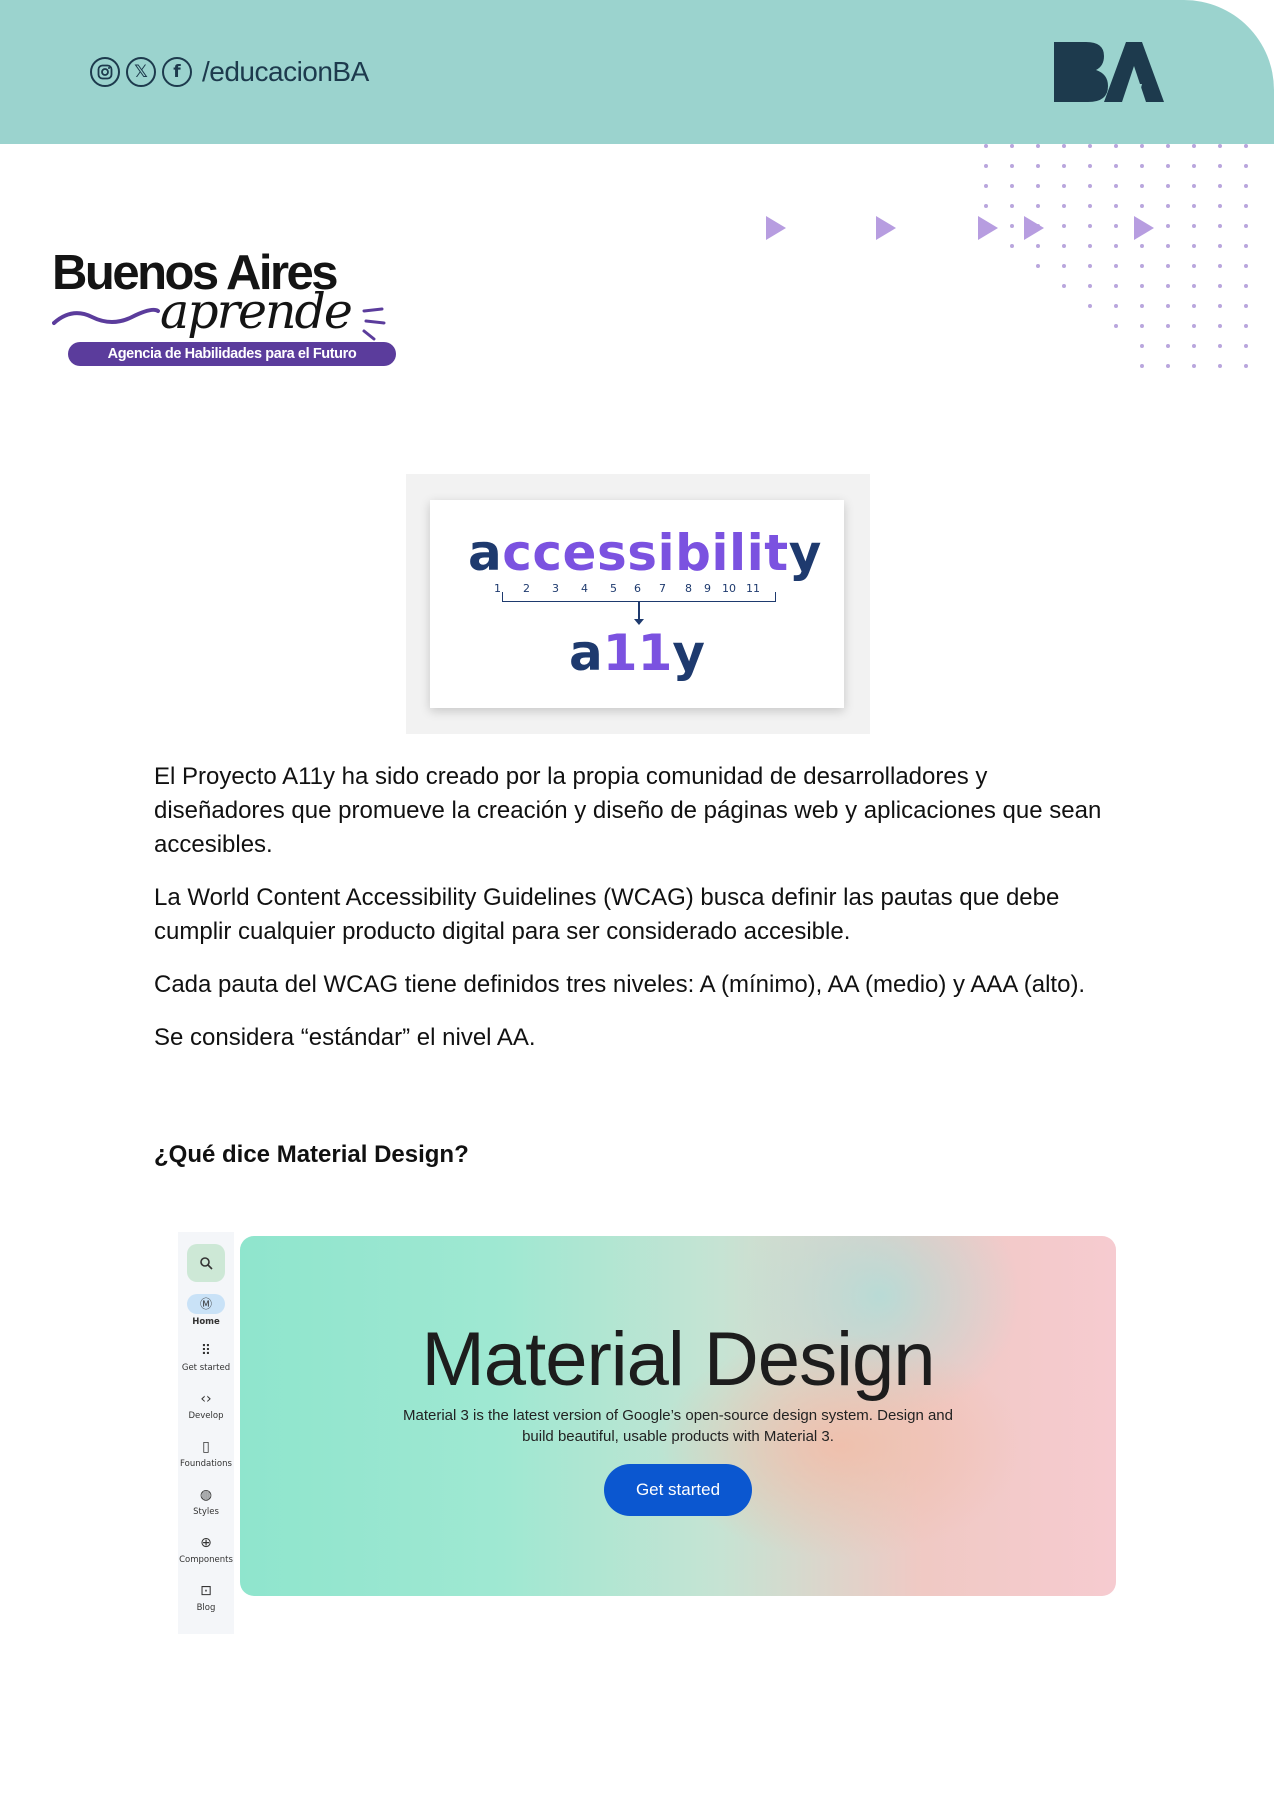 This screenshot has width=1274, height=1800. What do you see at coordinates (497, 588) in the screenshot?
I see `letter-count-number: 1` at bounding box center [497, 588].